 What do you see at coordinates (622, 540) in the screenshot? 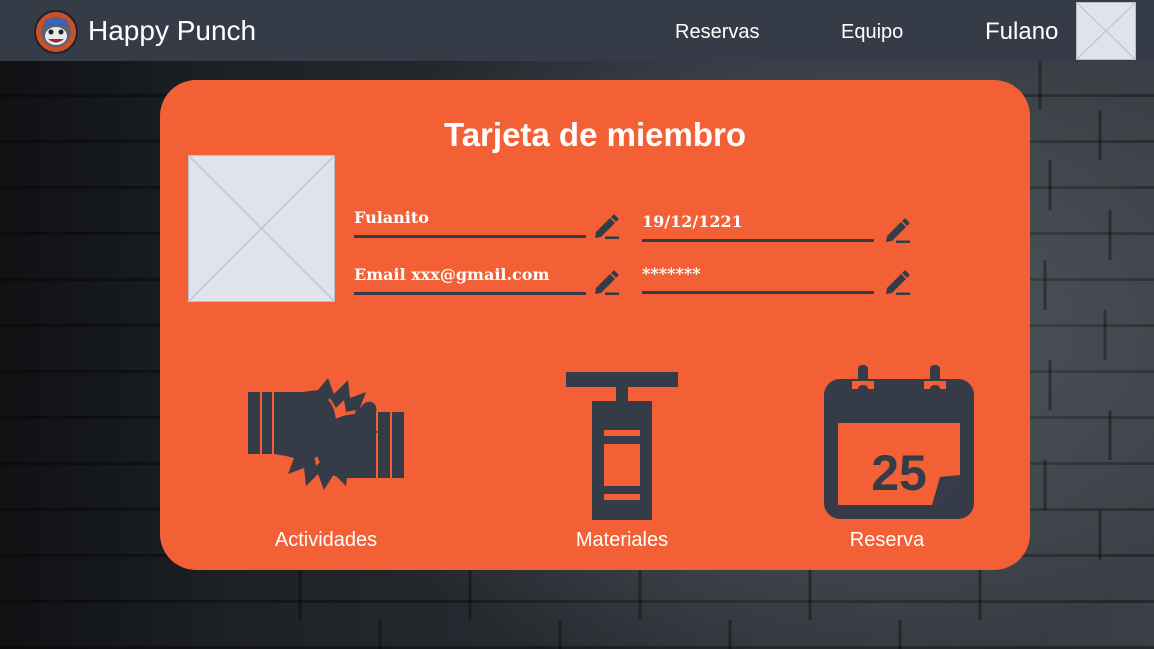
I see `materiales-label: Materiales` at bounding box center [622, 540].